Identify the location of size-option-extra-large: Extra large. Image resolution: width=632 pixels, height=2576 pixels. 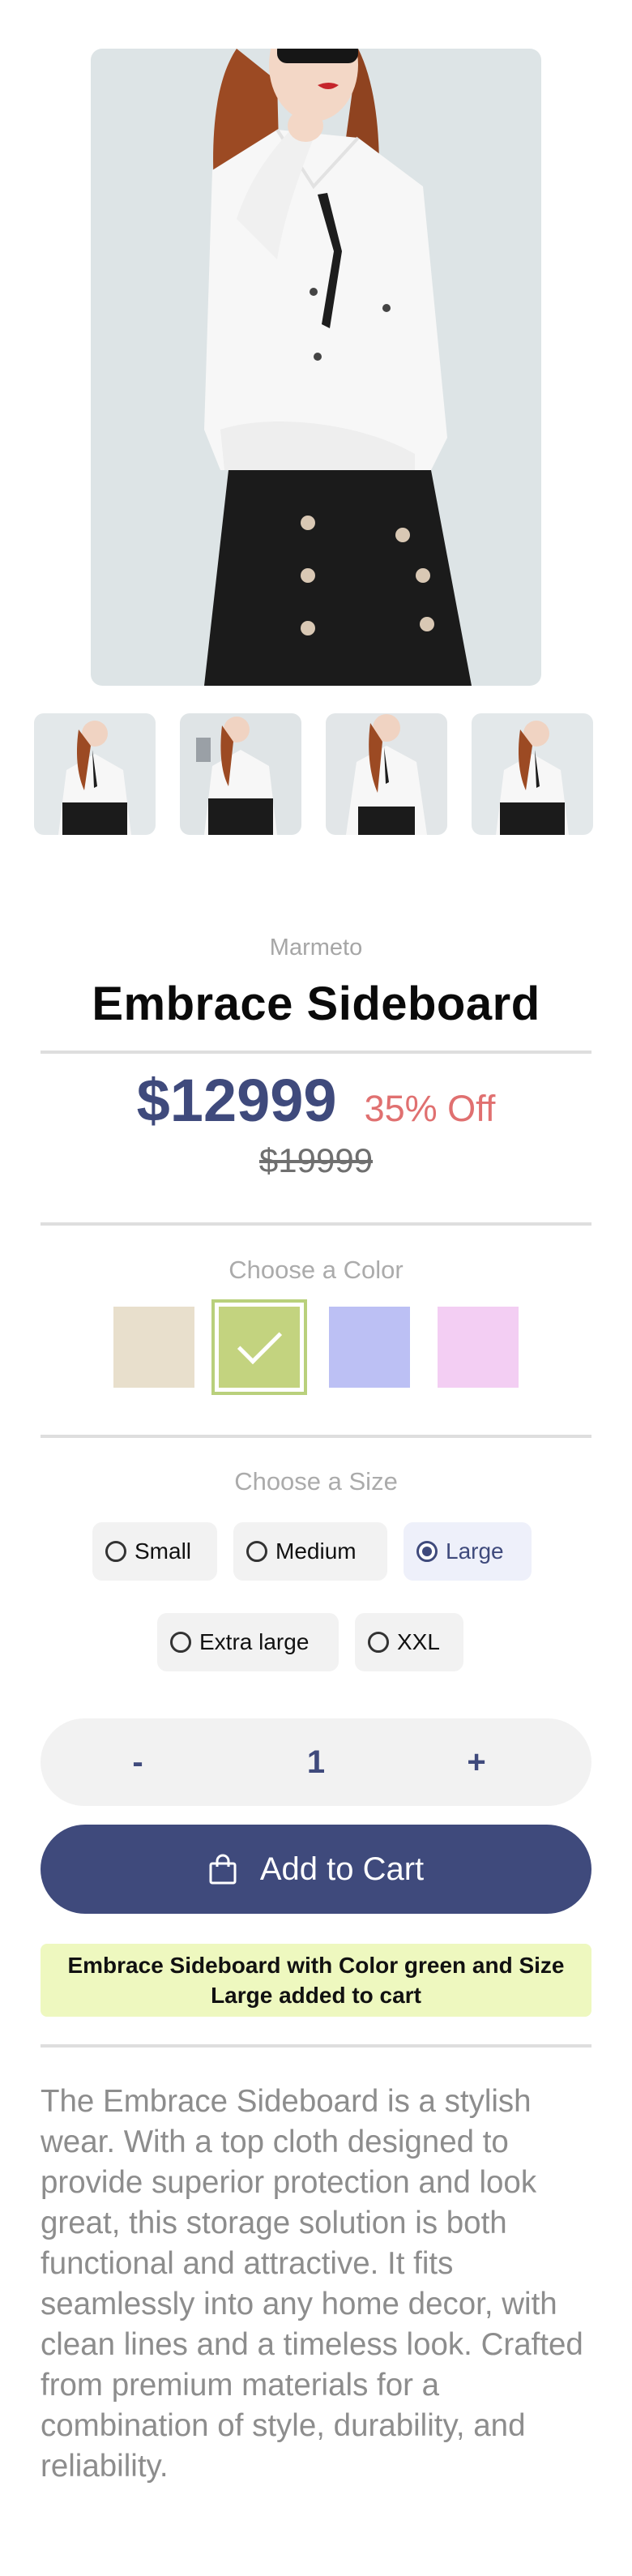
(248, 1642).